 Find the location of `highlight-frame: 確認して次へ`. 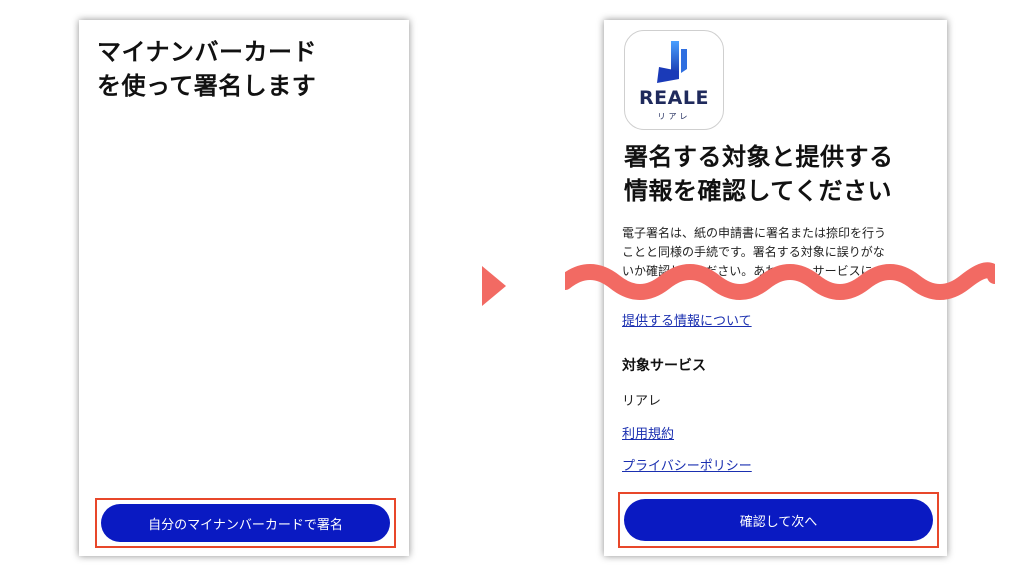

highlight-frame: 確認して次へ is located at coordinates (778, 520).